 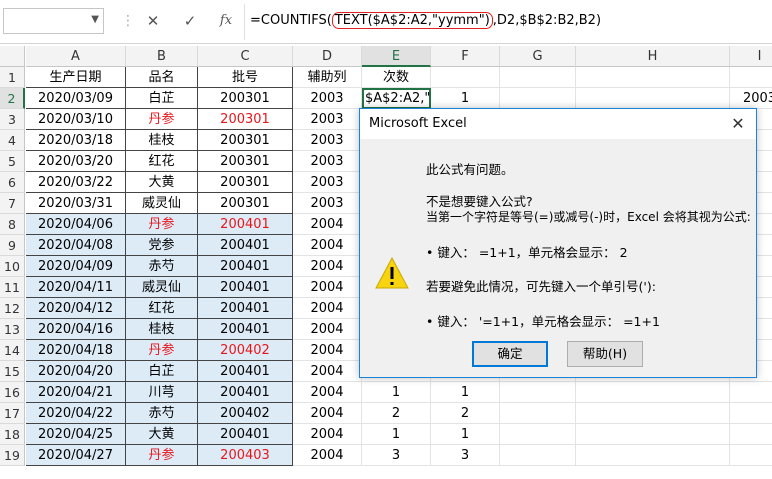 What do you see at coordinates (396, 455) in the screenshot?
I see `count-cell: 3` at bounding box center [396, 455].